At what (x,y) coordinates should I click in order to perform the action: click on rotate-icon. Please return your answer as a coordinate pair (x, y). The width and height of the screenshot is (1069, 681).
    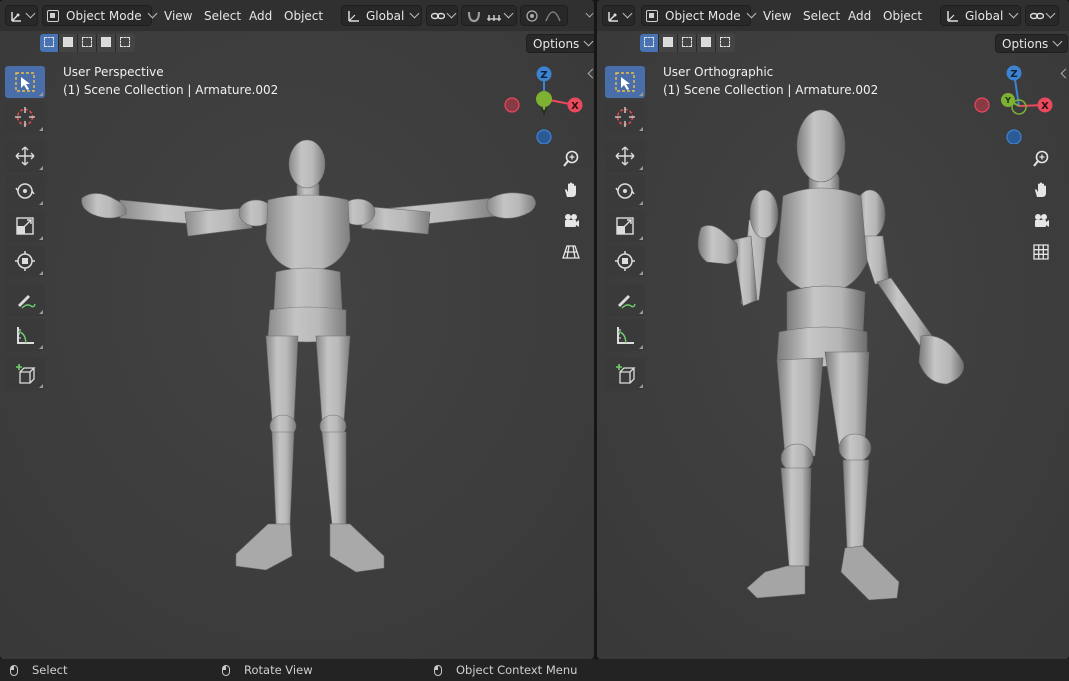
    Looking at the image, I should click on (625, 191).